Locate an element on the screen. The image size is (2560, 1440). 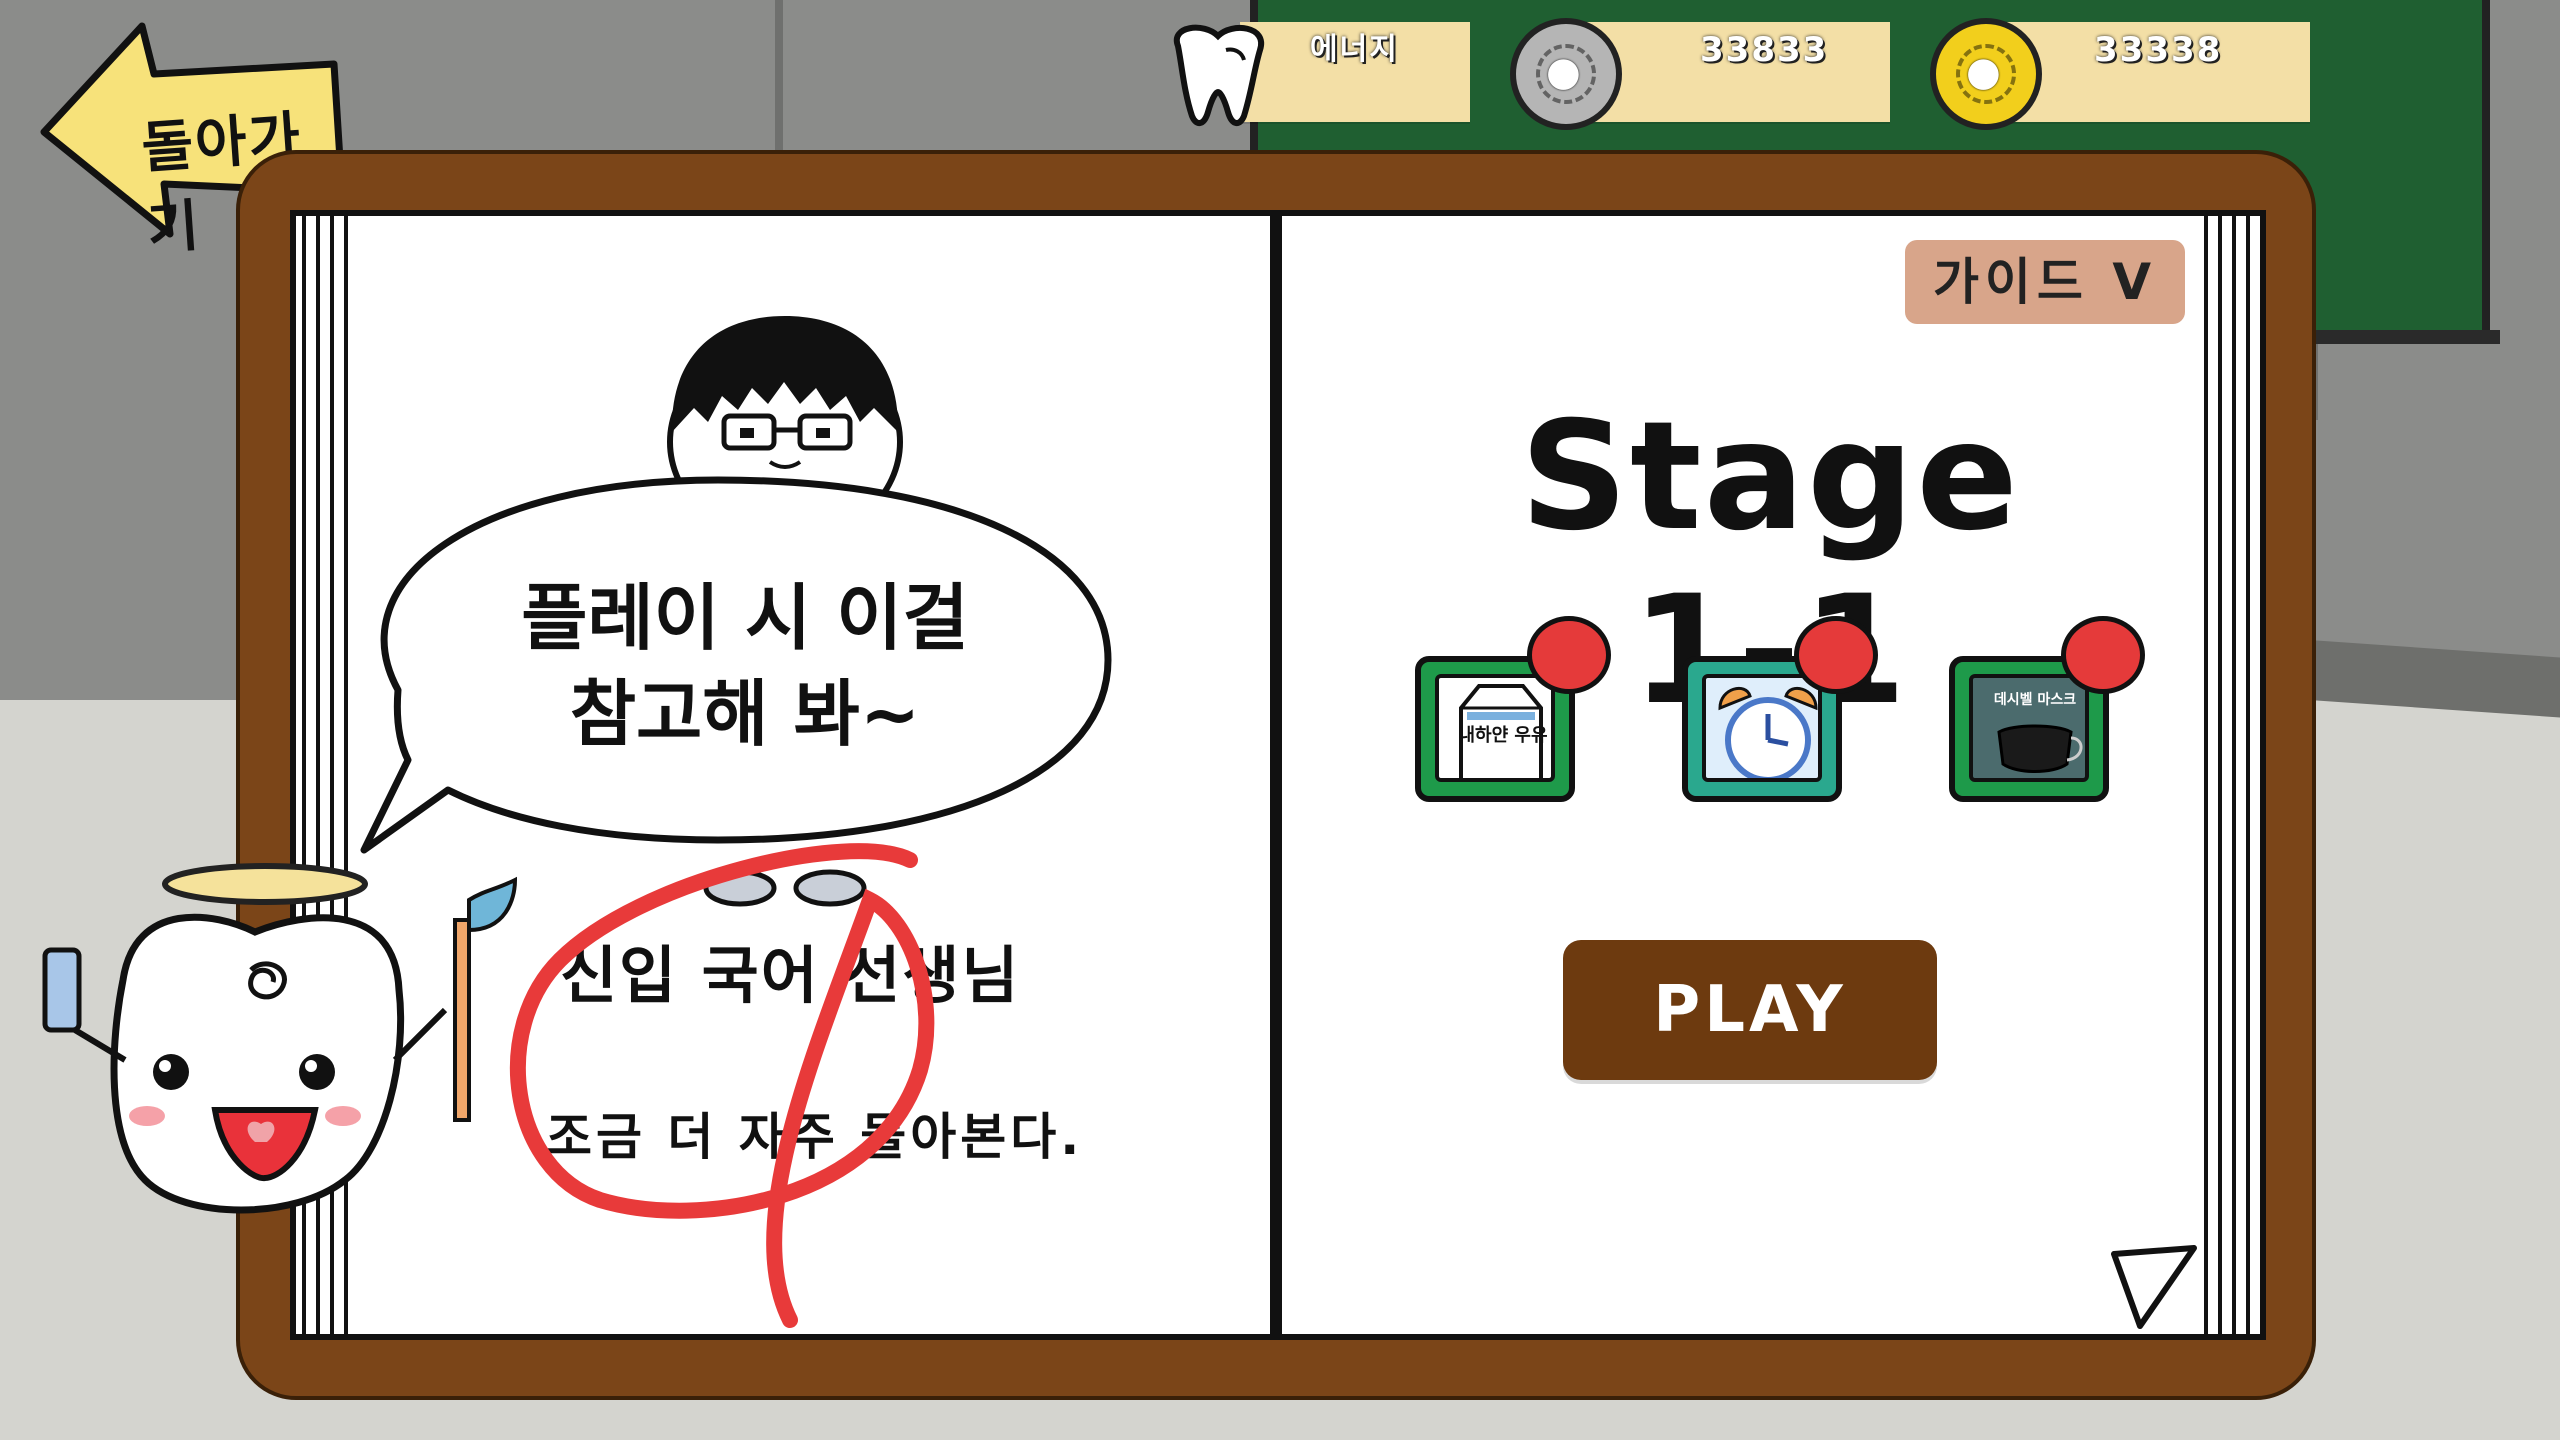
page-edges-right is located at coordinates (2228, 774).